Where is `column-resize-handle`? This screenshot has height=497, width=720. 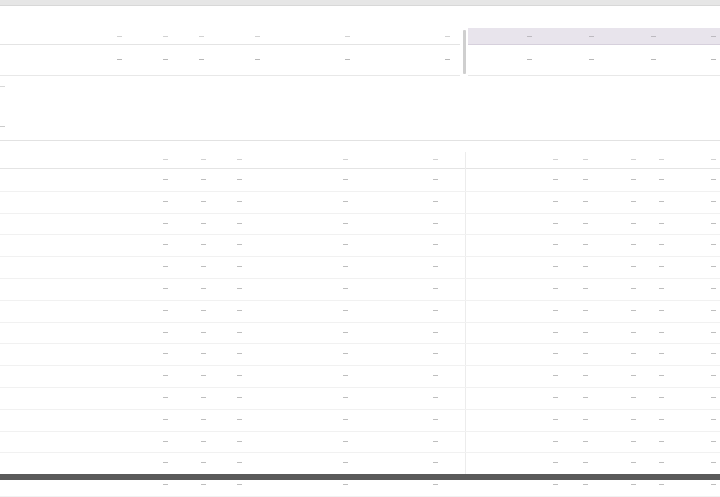 column-resize-handle is located at coordinates (464, 52).